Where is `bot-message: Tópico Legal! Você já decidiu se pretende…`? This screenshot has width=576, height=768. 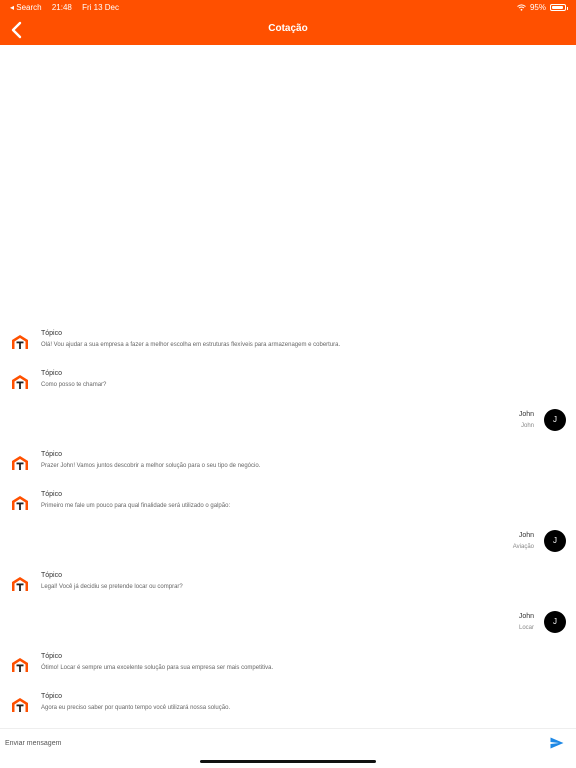
bot-message: Tópico Legal! Você já decidiu se pretende… is located at coordinates (288, 589).